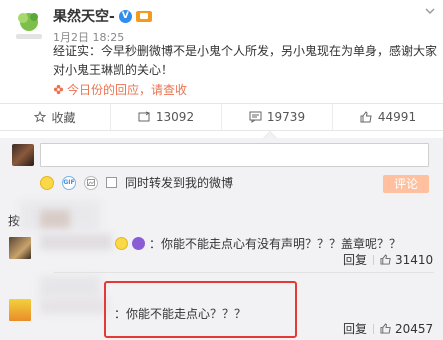 This screenshot has width=443, height=340. I want to click on comment-input, so click(234, 155).